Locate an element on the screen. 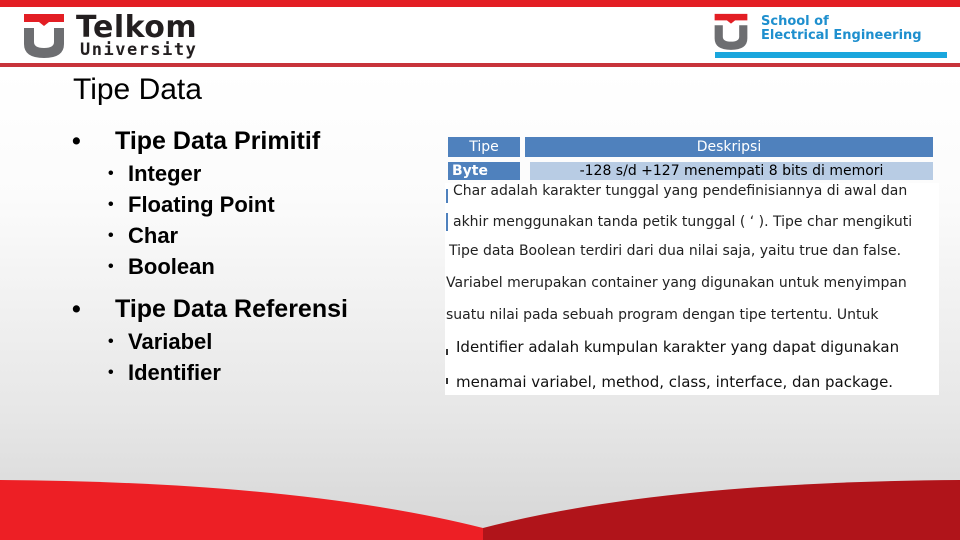 The image size is (960, 540). logo-subtitle: University is located at coordinates (139, 50).